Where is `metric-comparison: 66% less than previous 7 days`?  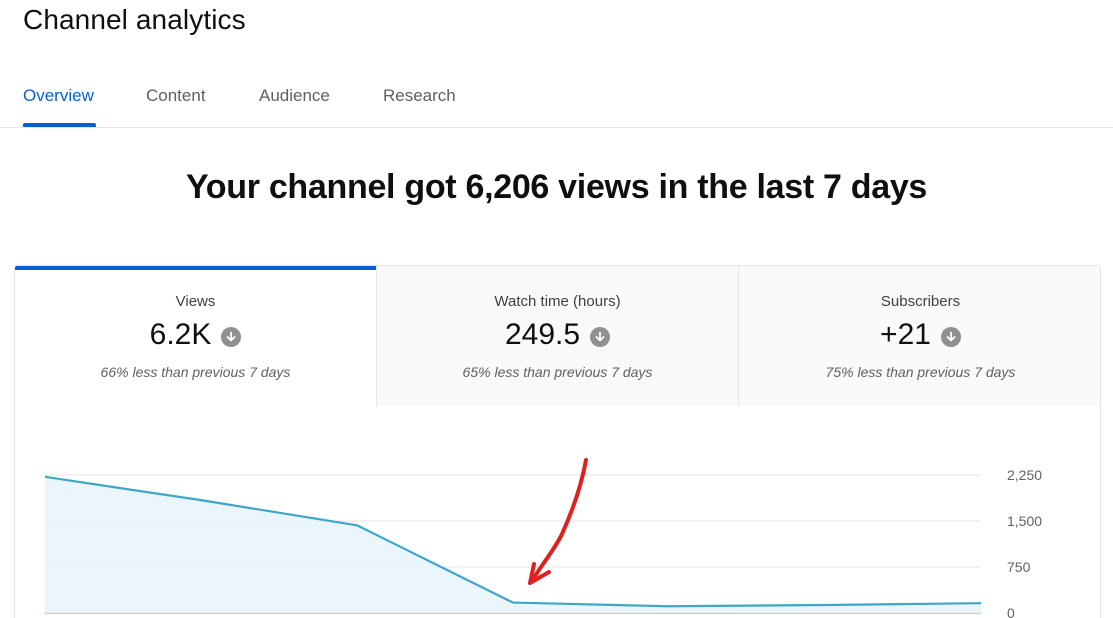
metric-comparison: 66% less than previous 7 days is located at coordinates (195, 372).